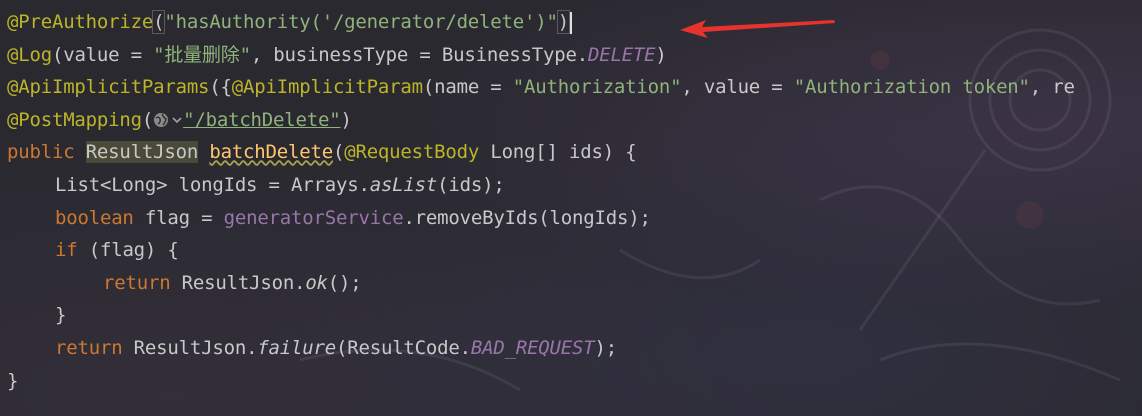 The height and width of the screenshot is (416, 1142). Describe the element at coordinates (178, 217) in the screenshot. I see `code-text: flag =` at that location.